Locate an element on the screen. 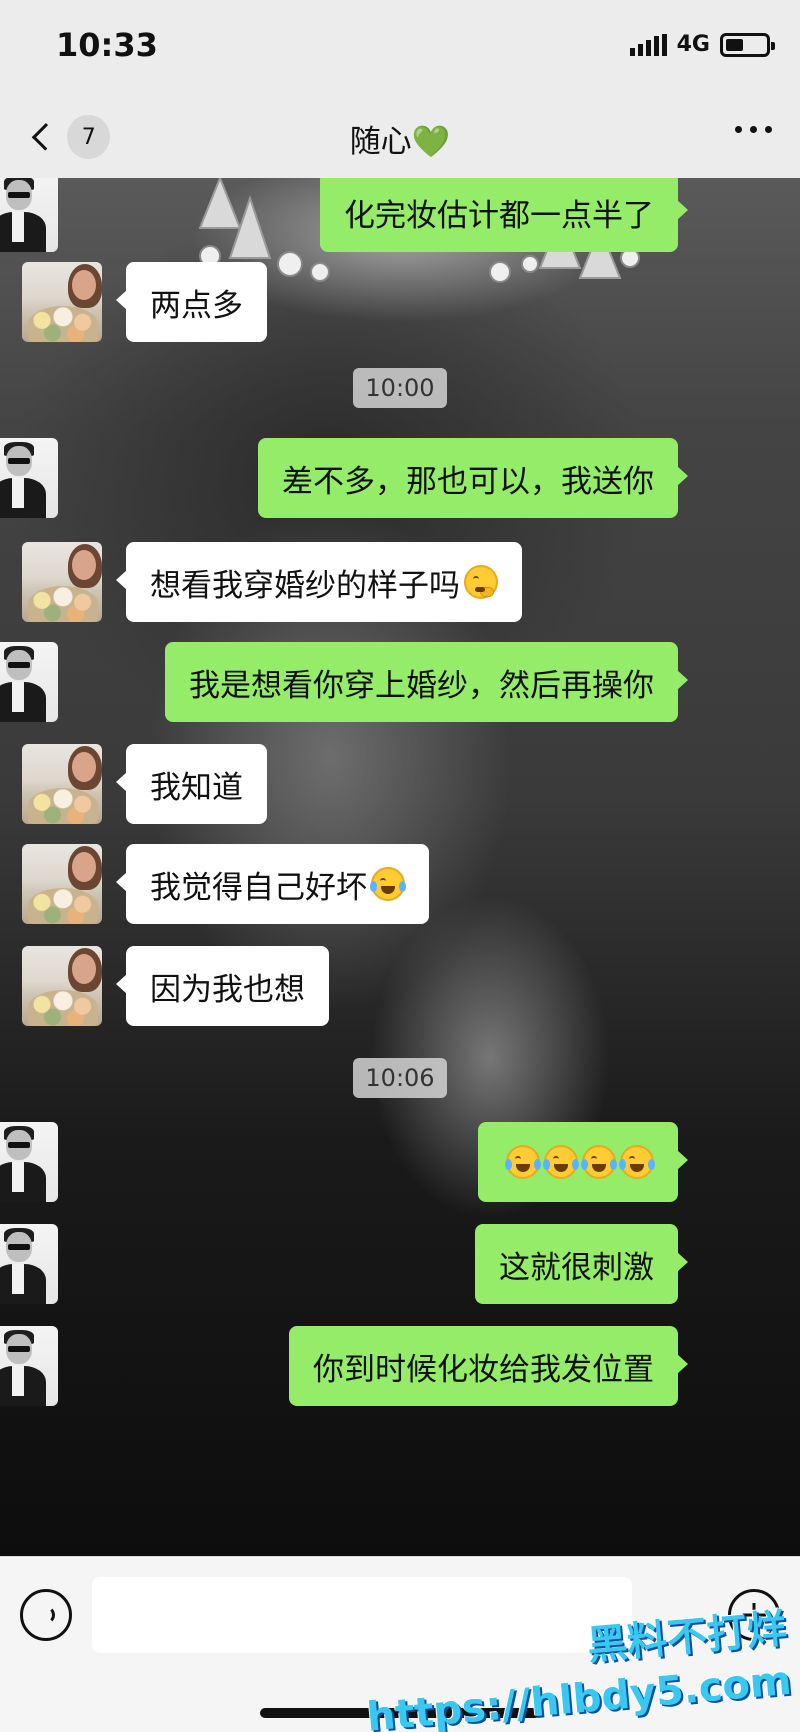 This screenshot has width=800, height=1732. sent-message: 化完妆估计都一点半了 is located at coordinates (400, 215).